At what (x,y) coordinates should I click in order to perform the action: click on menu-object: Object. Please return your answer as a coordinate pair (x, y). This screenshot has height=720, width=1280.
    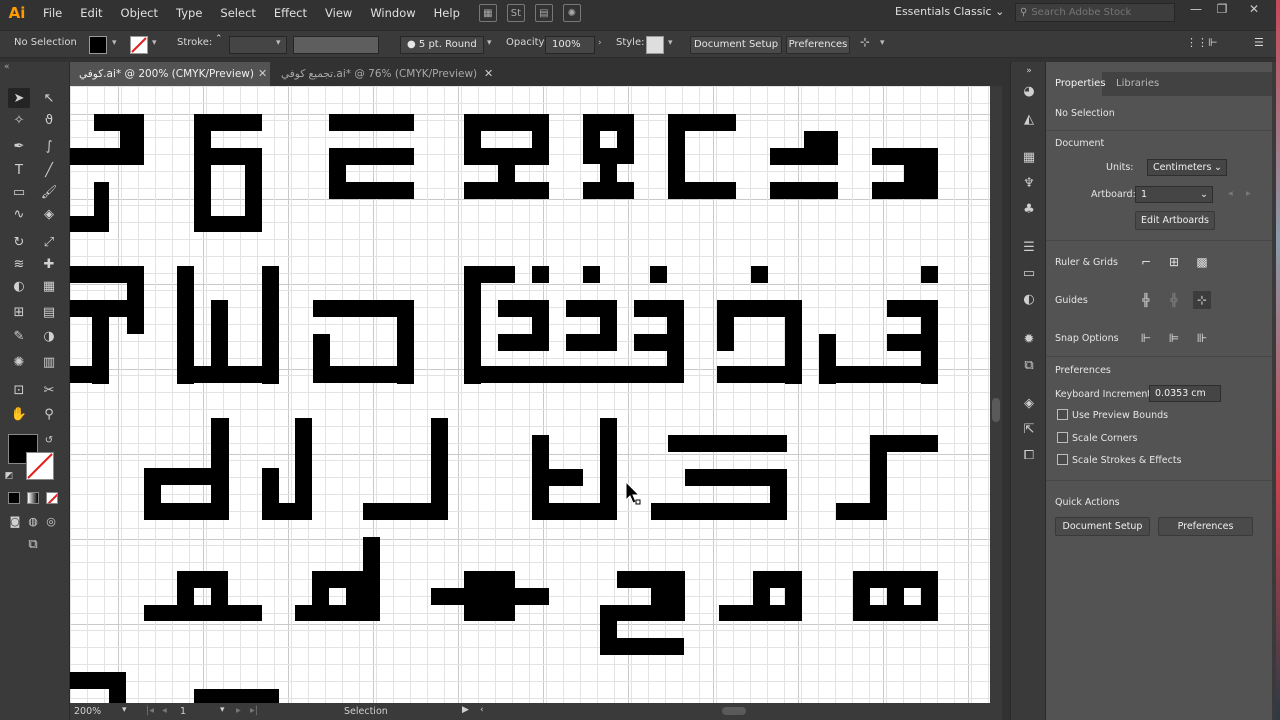
    Looking at the image, I should click on (139, 13).